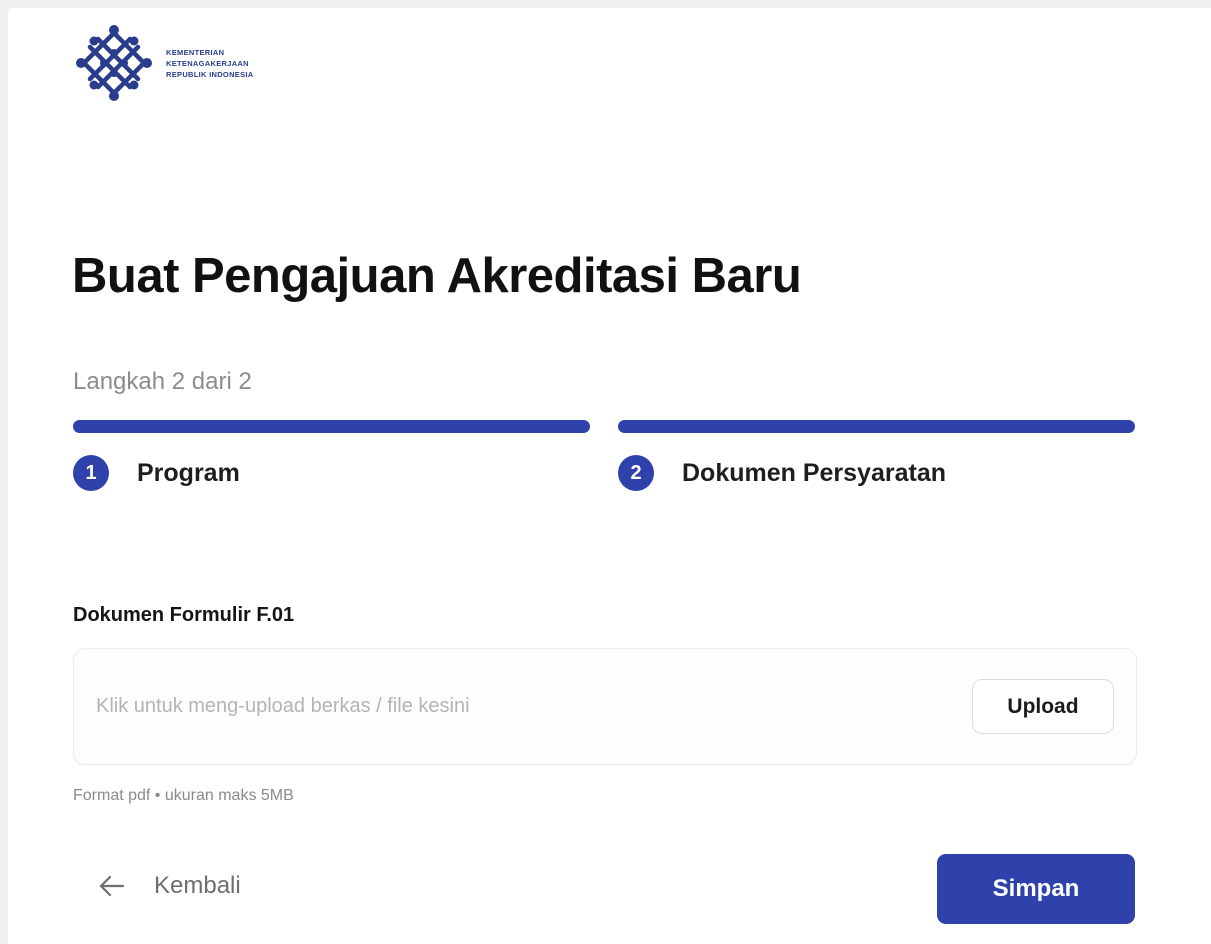 Image resolution: width=1211 pixels, height=944 pixels. What do you see at coordinates (91, 473) in the screenshot?
I see `step-number-badge: 1` at bounding box center [91, 473].